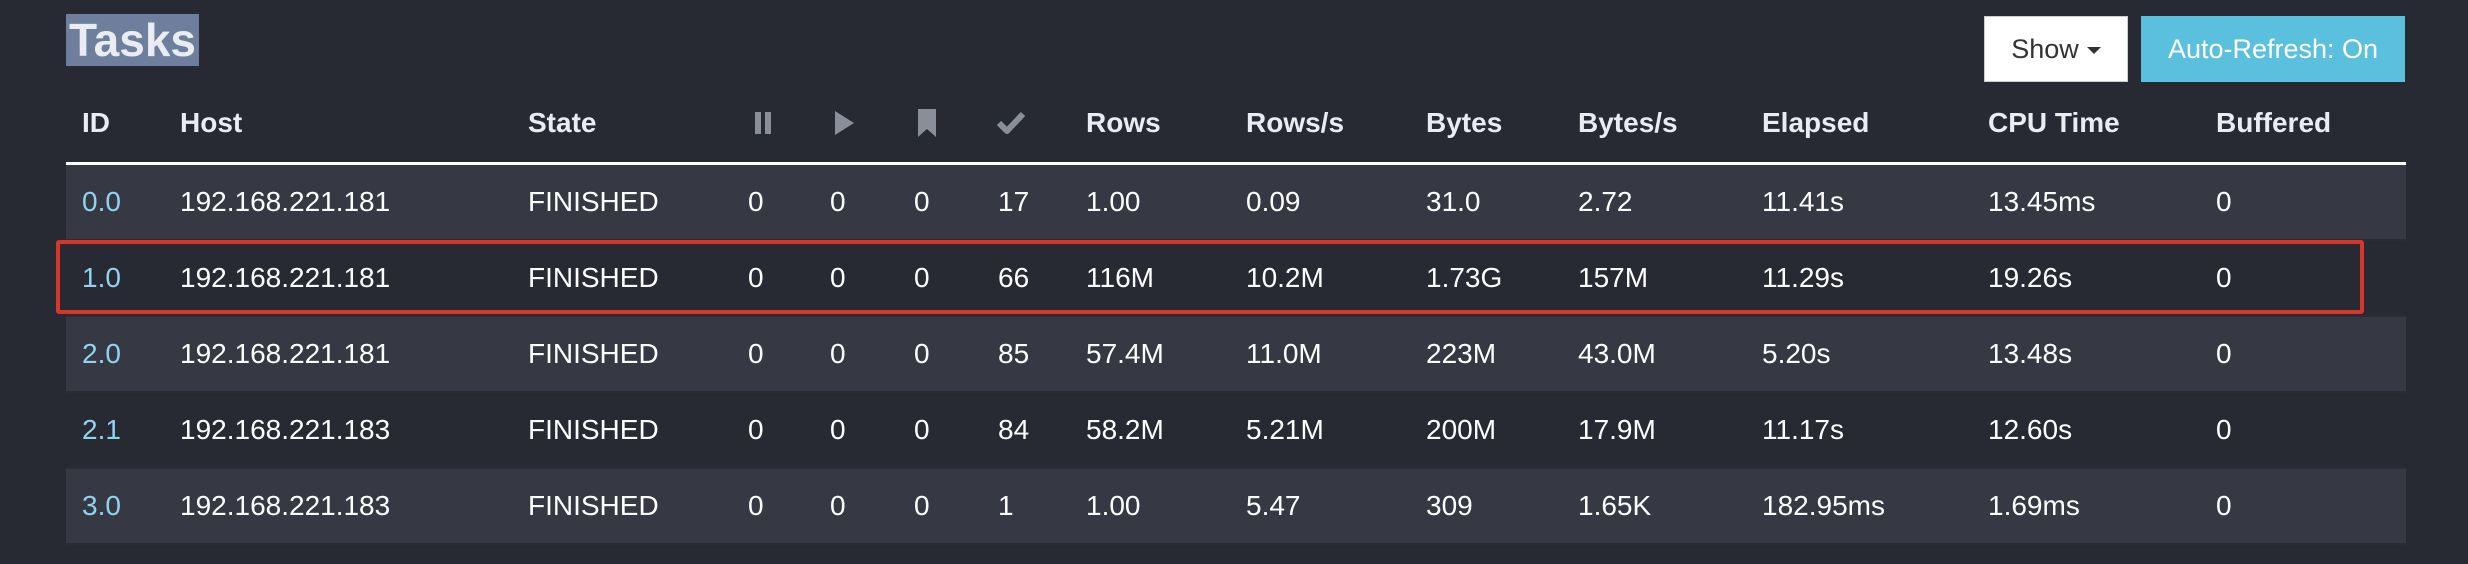  I want to click on cell-cpu-time: 12.60s, so click(2030, 429).